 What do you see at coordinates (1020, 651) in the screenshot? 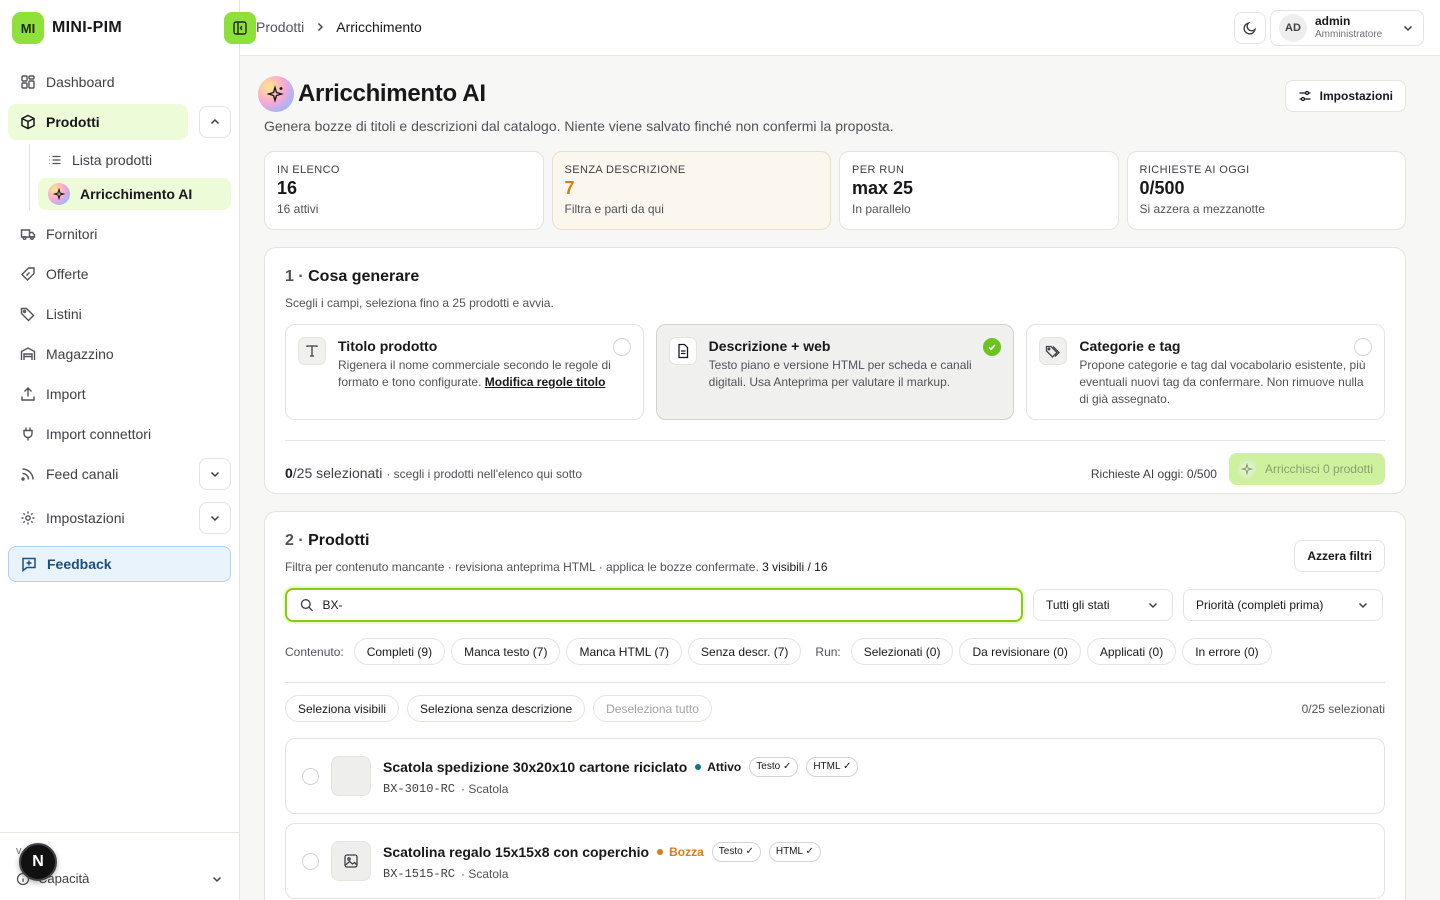
I see `chip-da-revisionare: Da revisionare (0)` at bounding box center [1020, 651].